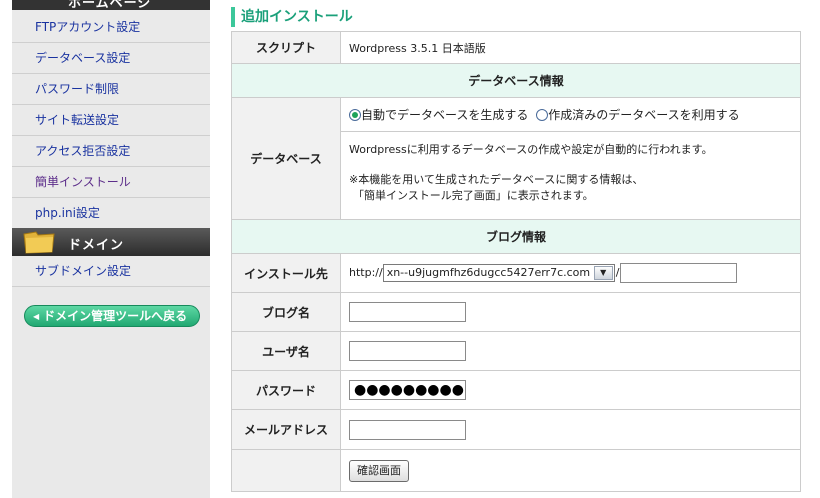 The width and height of the screenshot is (820, 498). Describe the element at coordinates (496, 179) in the screenshot. I see `db-note-line1: ※本機能を用いて生成されたデータベースに関する情報は、` at that location.